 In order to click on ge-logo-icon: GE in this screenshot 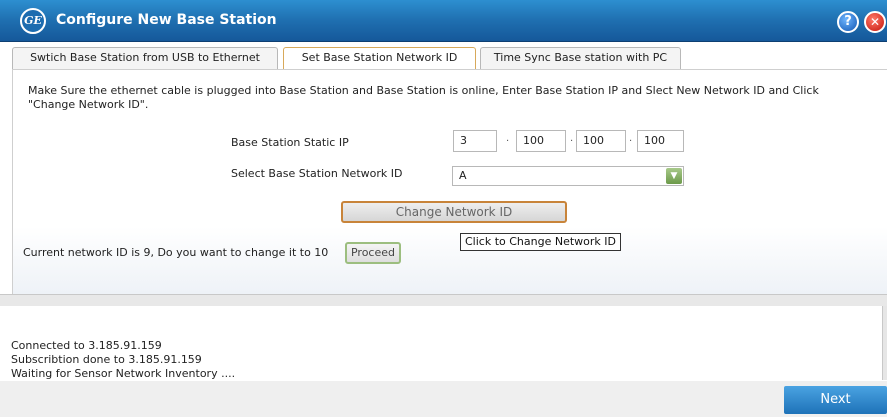, I will do `click(33, 21)`.